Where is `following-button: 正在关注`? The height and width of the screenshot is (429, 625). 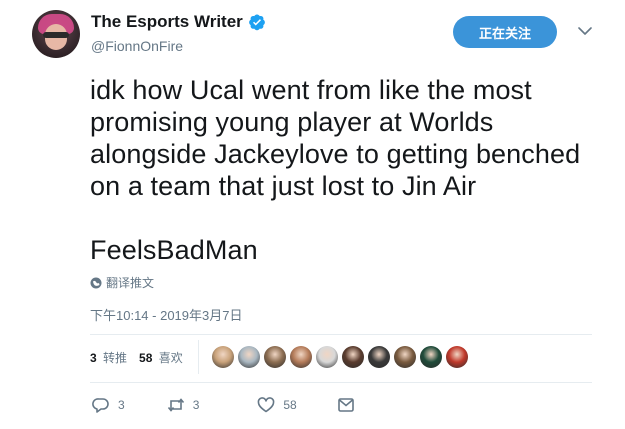
following-button: 正在关注 is located at coordinates (505, 32).